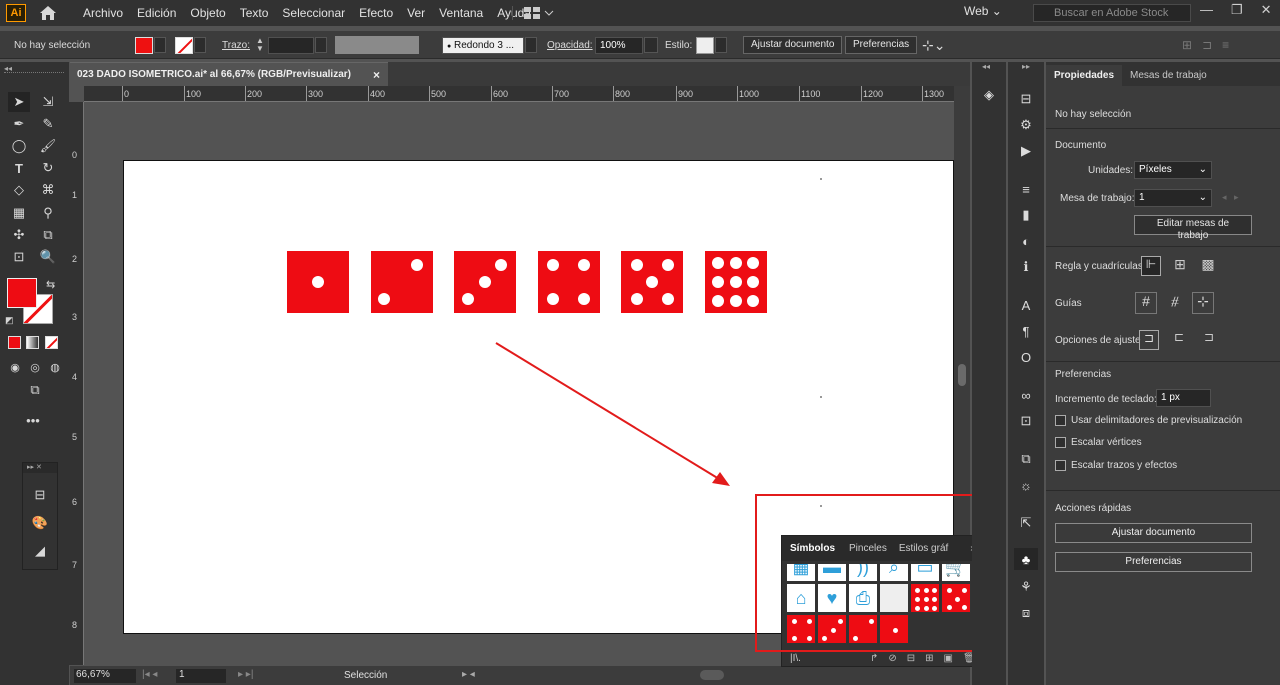  I want to click on checkbox-preview-bounds: Usar delimitadores de previsualización, so click(1148, 420).